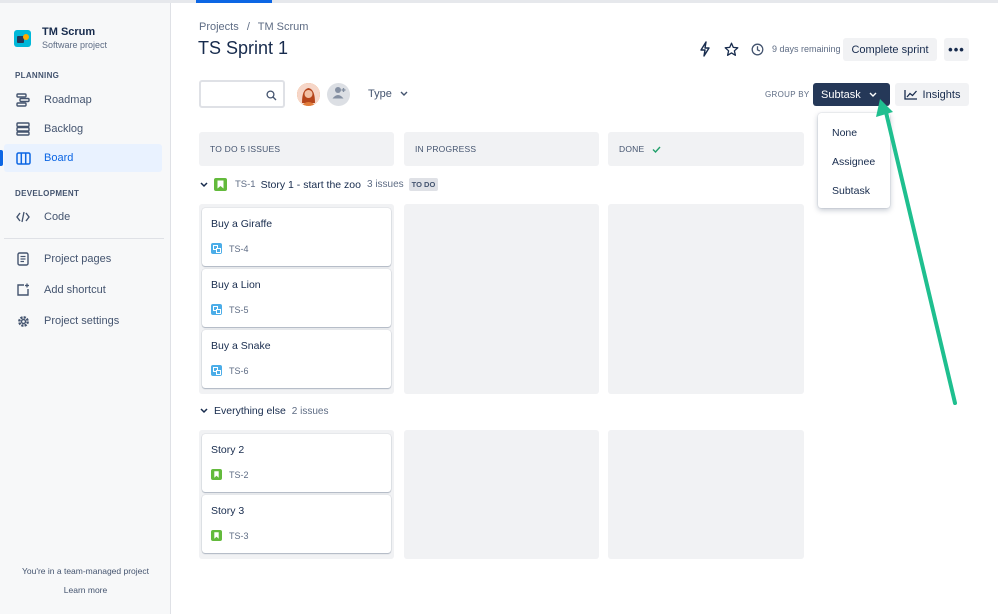  Describe the element at coordinates (916, 252) in the screenshot. I see `annotation-arrow` at that location.